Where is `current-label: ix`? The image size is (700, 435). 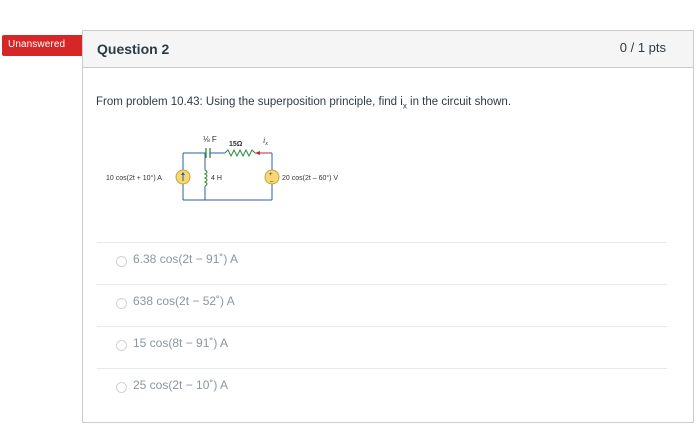
current-label: ix is located at coordinates (265, 141).